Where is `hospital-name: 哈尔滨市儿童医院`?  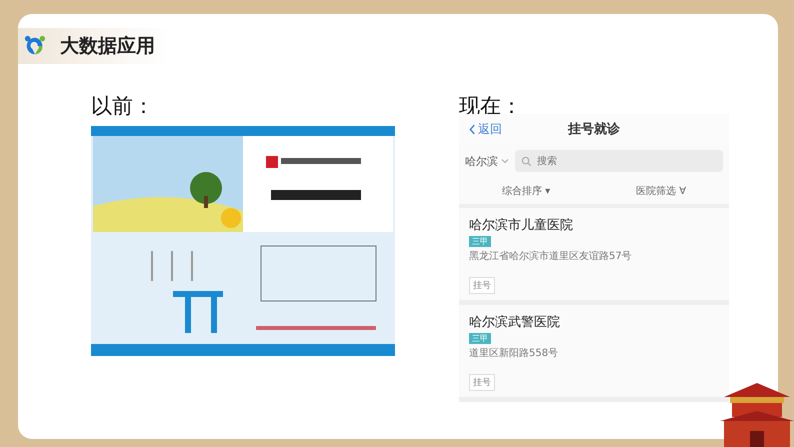 hospital-name: 哈尔滨市儿童医院 is located at coordinates (521, 225).